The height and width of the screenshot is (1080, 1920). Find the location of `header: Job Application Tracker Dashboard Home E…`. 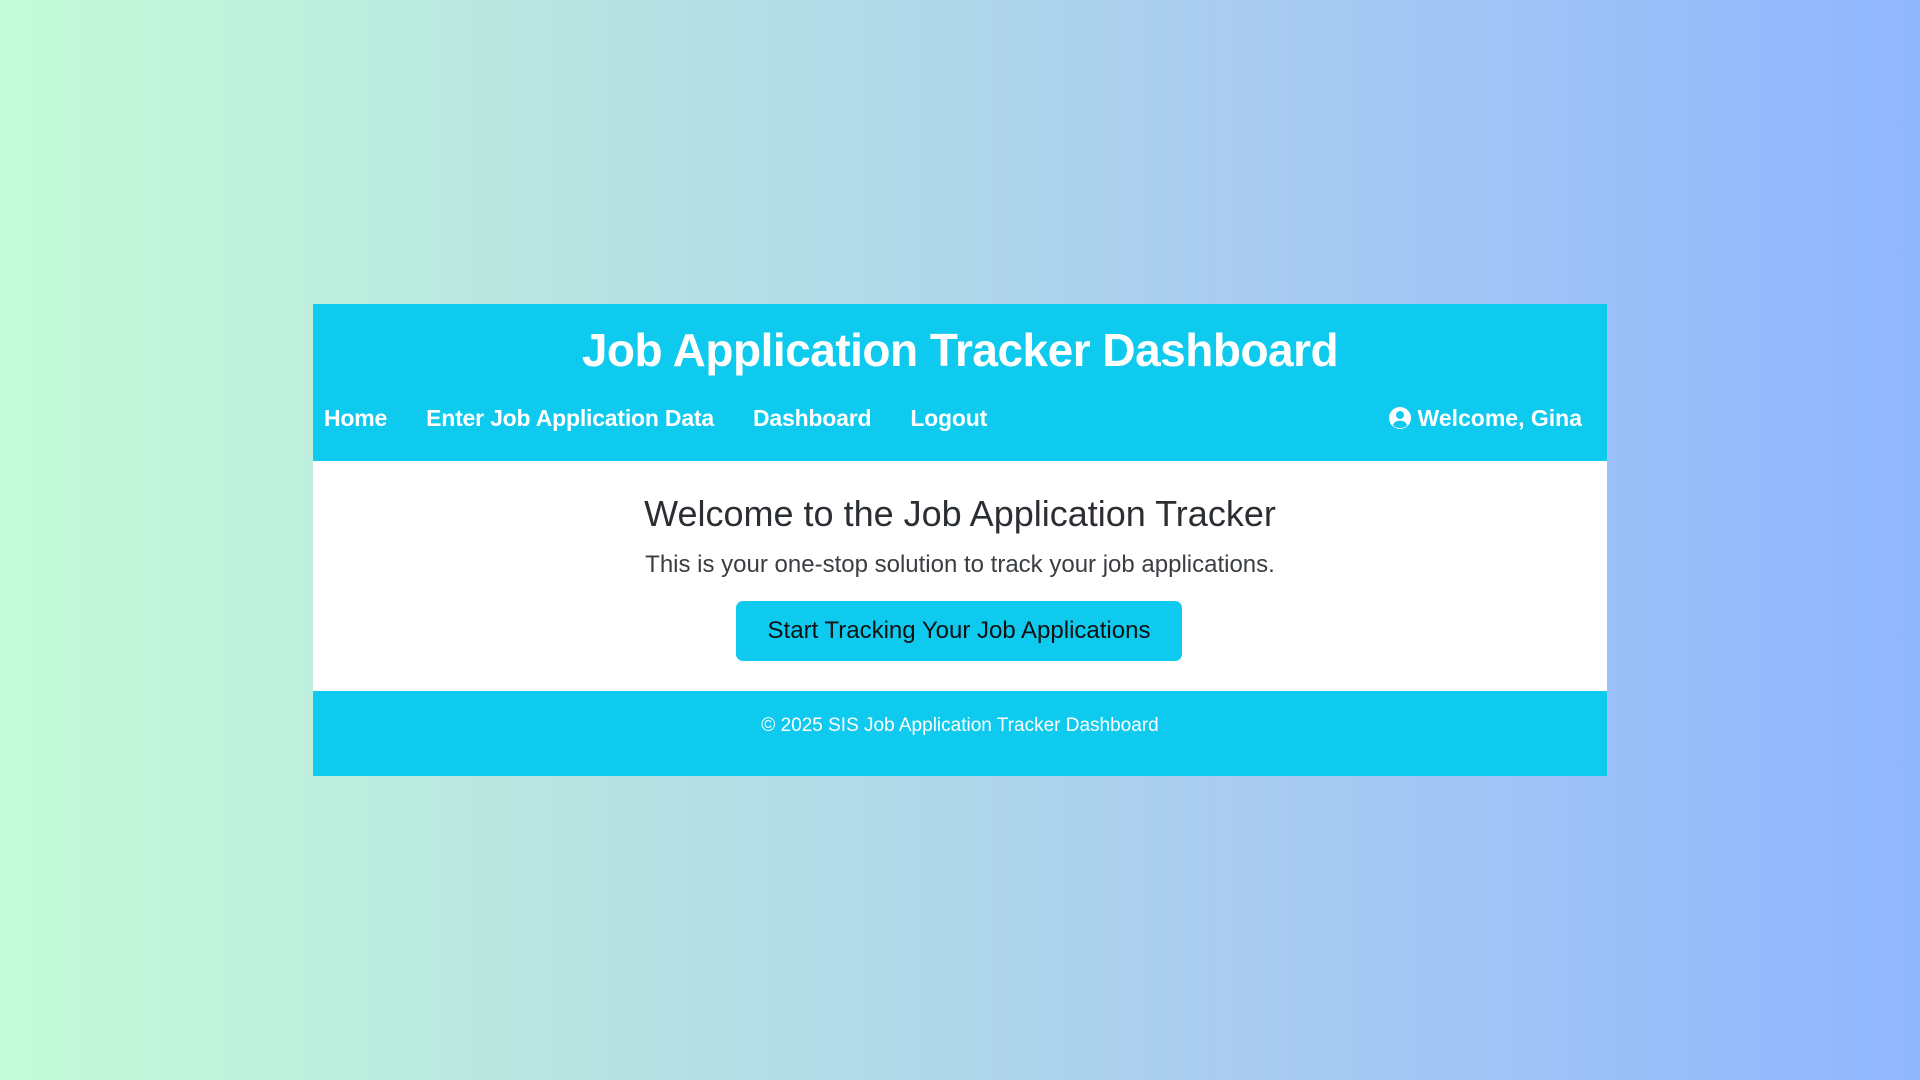

header: Job Application Tracker Dashboard Home E… is located at coordinates (960, 382).